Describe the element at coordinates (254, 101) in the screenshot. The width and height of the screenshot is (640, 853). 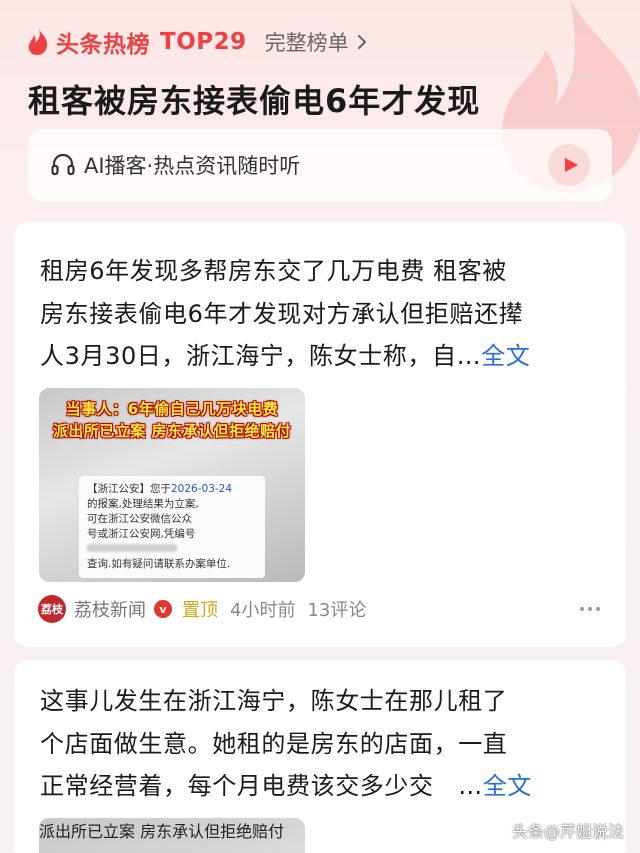
I see `page-title: 租客被房东接表偷电6年才发现` at that location.